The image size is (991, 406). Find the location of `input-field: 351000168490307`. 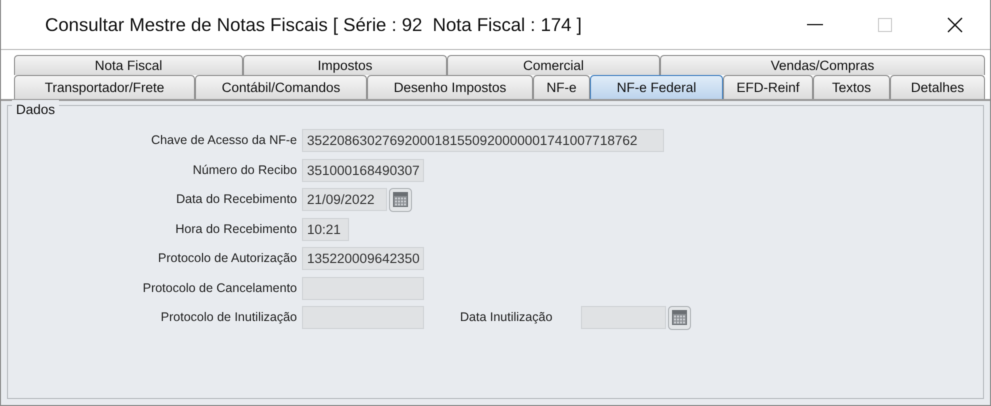

input-field: 351000168490307 is located at coordinates (363, 170).